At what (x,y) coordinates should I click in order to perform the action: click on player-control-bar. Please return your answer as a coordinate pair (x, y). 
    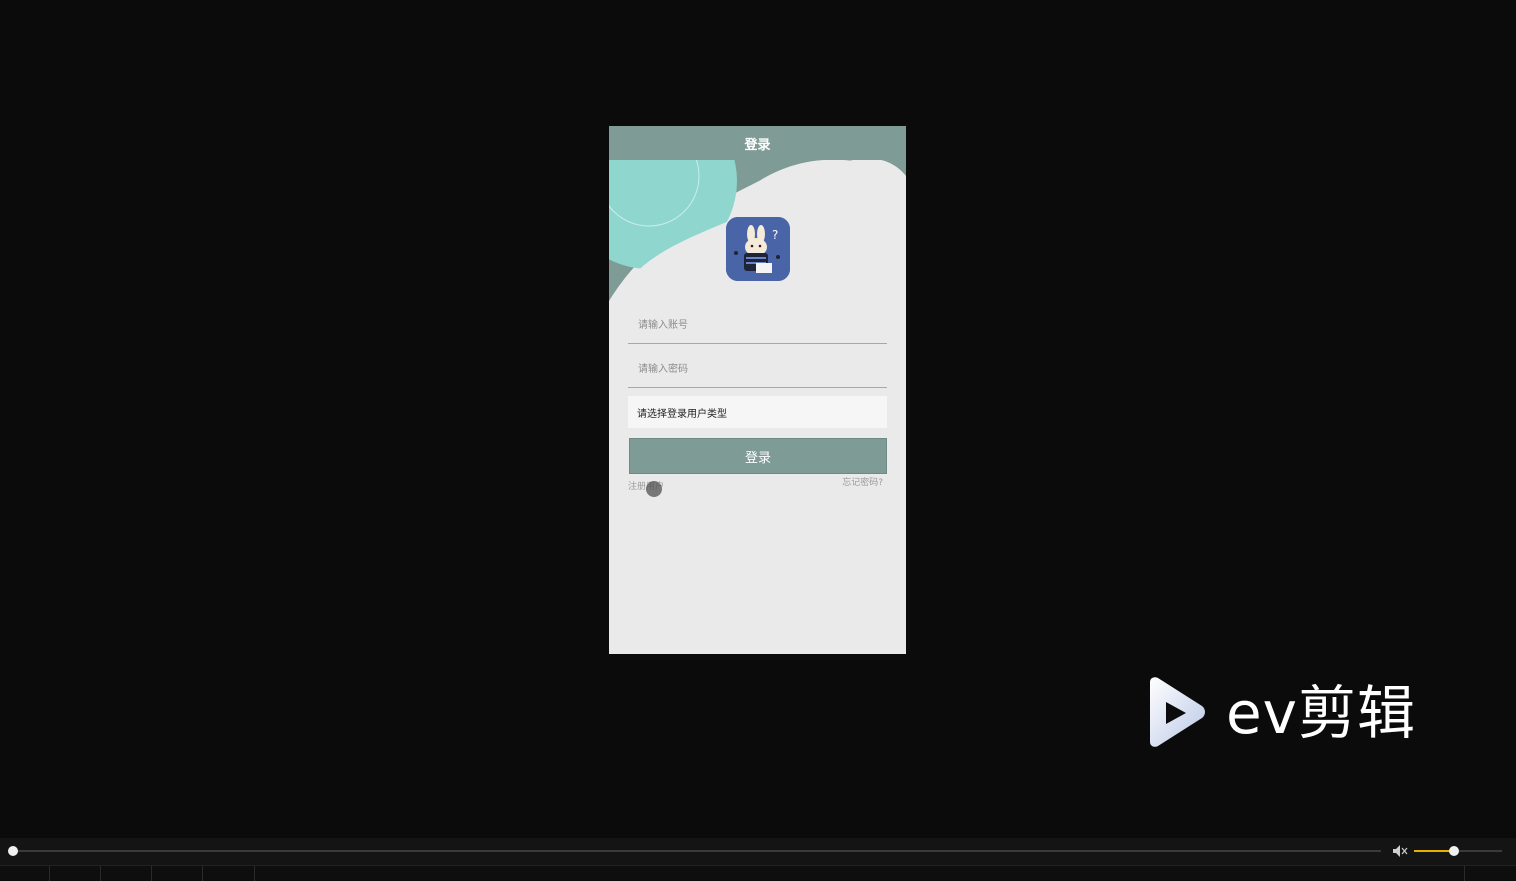
    Looking at the image, I should click on (758, 851).